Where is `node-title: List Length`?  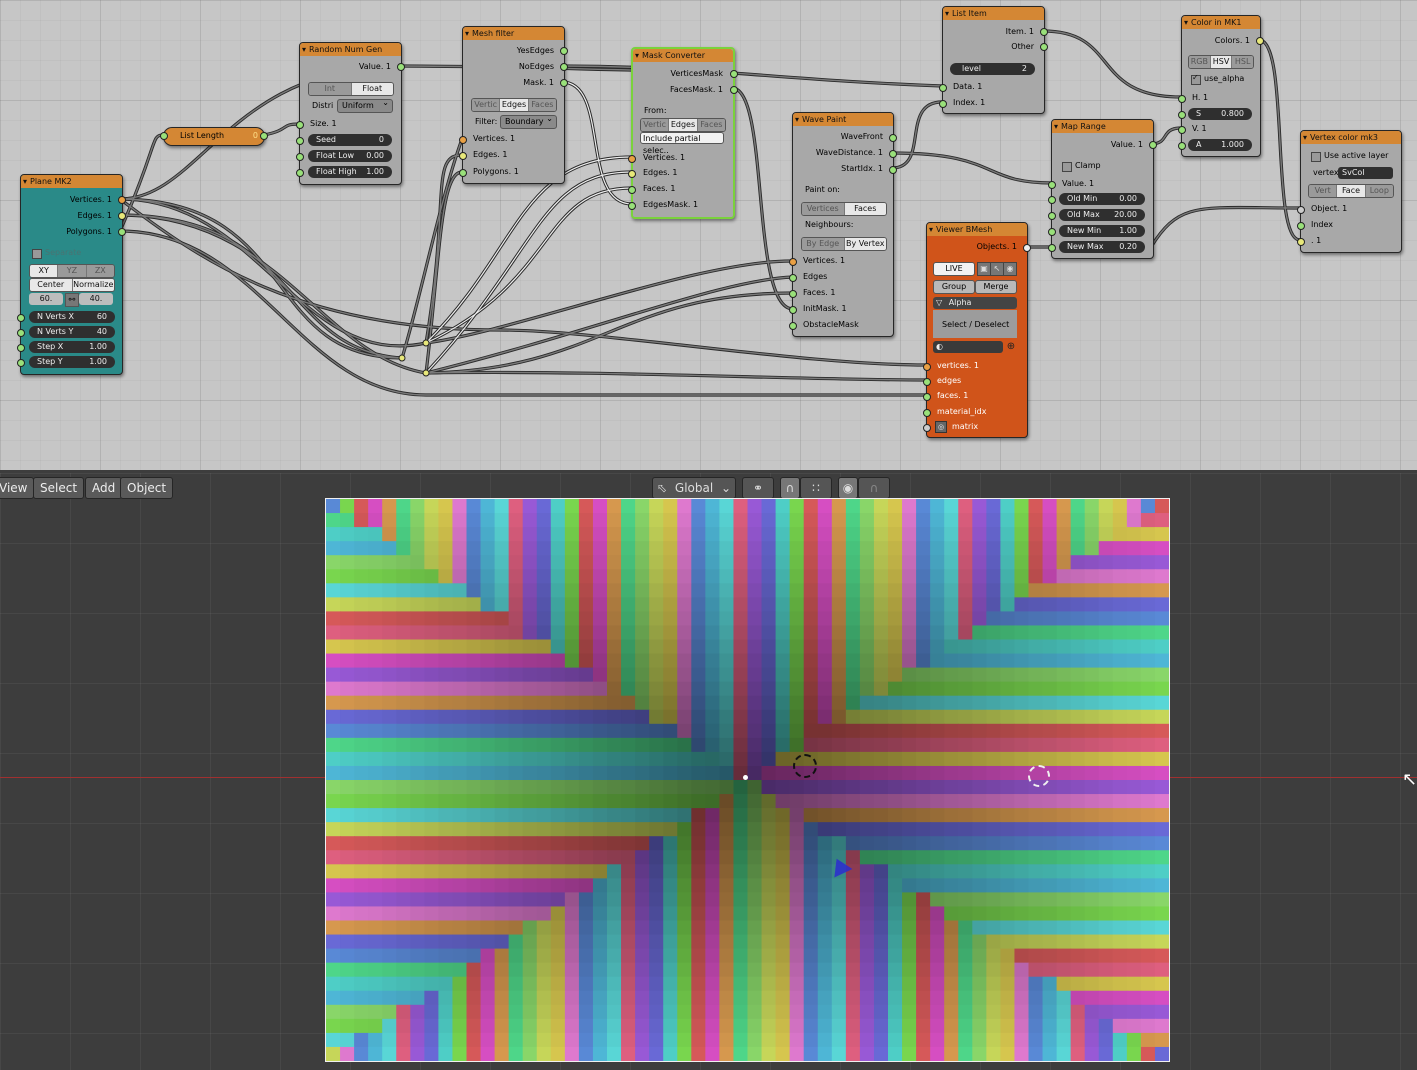
node-title: List Length is located at coordinates (202, 136).